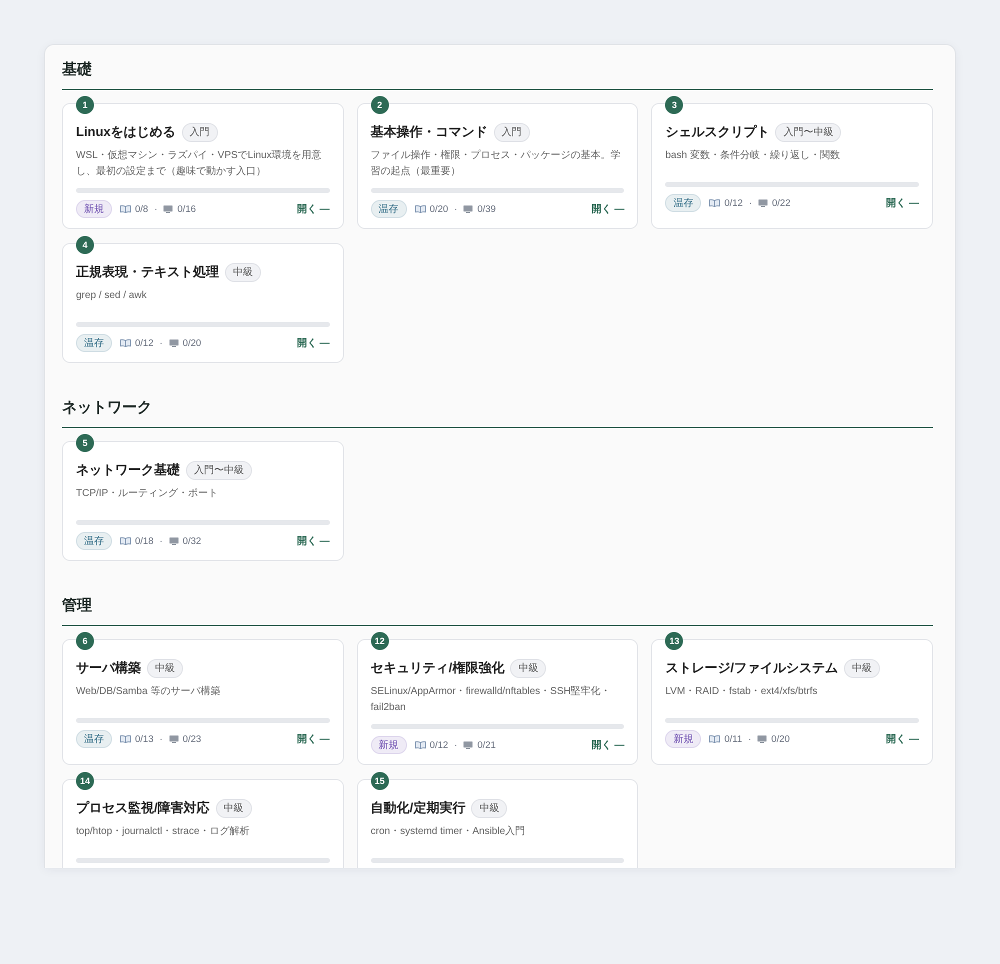 The image size is (1000, 964). I want to click on card-title: ストレージ/ファイルシステム, so click(751, 668).